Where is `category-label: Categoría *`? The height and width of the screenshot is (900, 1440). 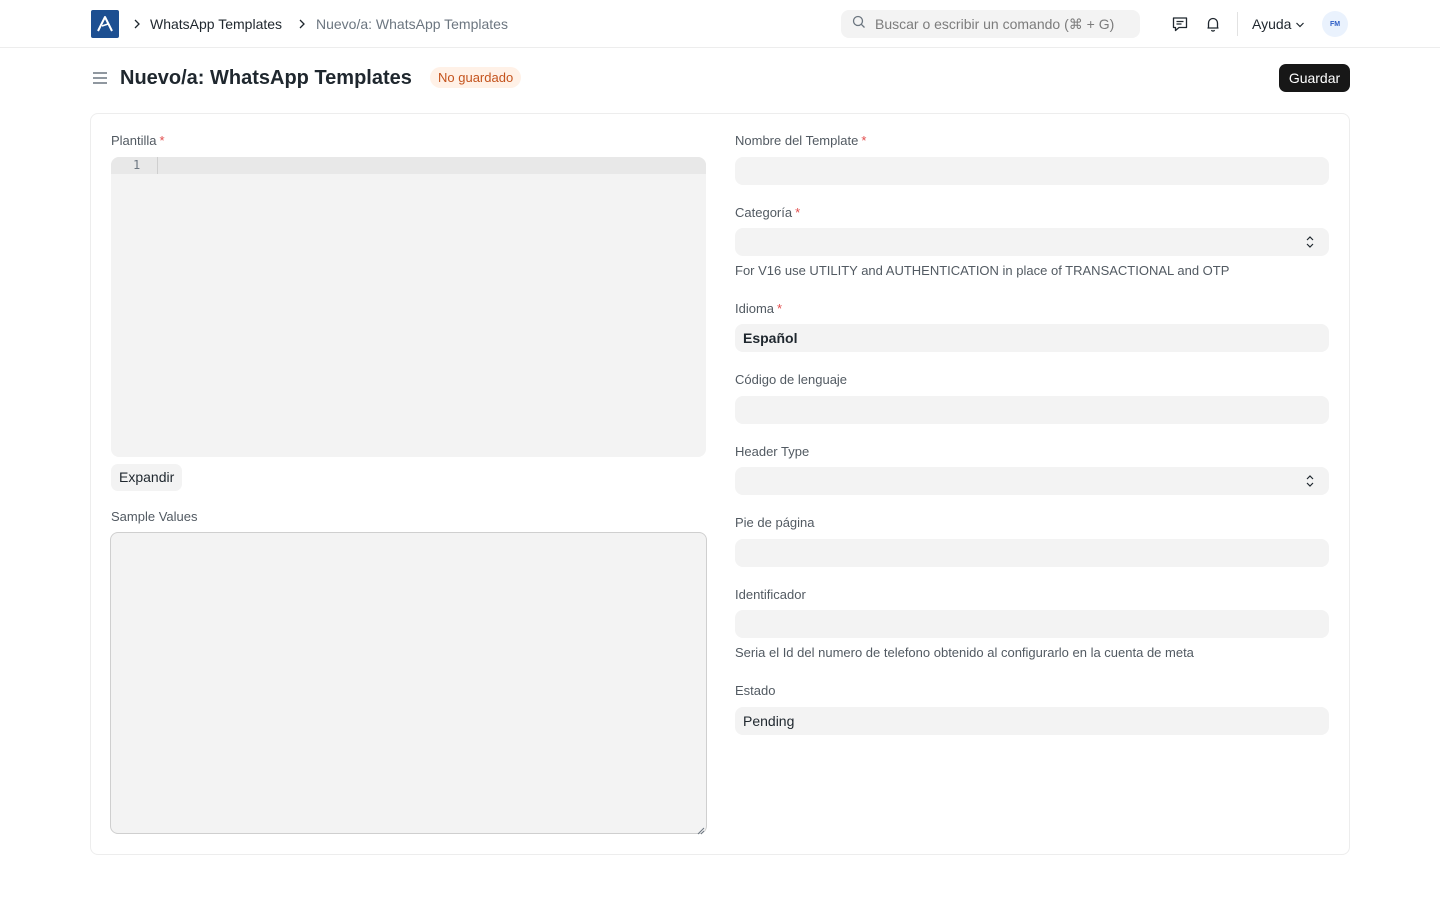 category-label: Categoría * is located at coordinates (768, 212).